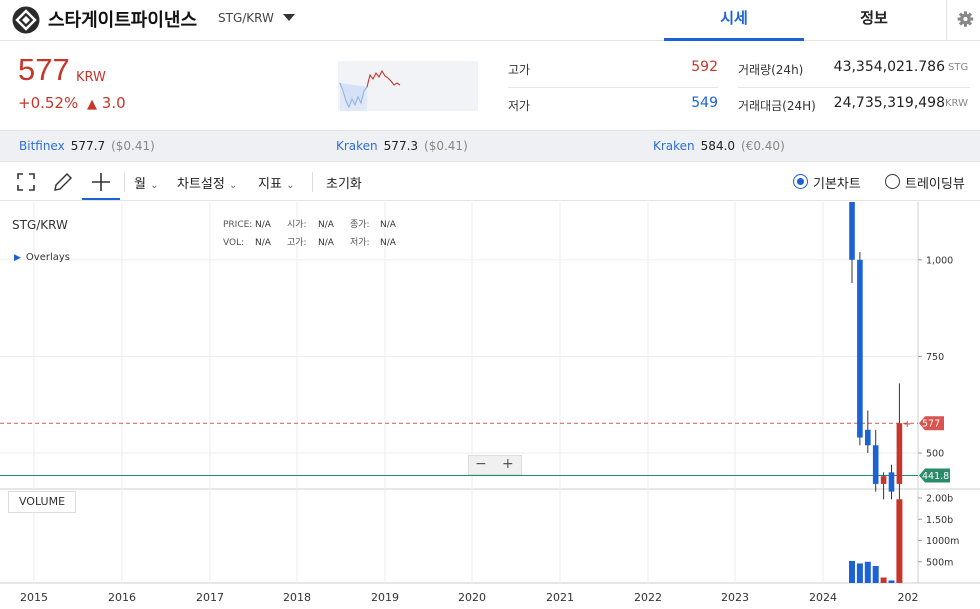 The height and width of the screenshot is (609, 980). I want to click on basic-chart-radio, so click(800, 181).